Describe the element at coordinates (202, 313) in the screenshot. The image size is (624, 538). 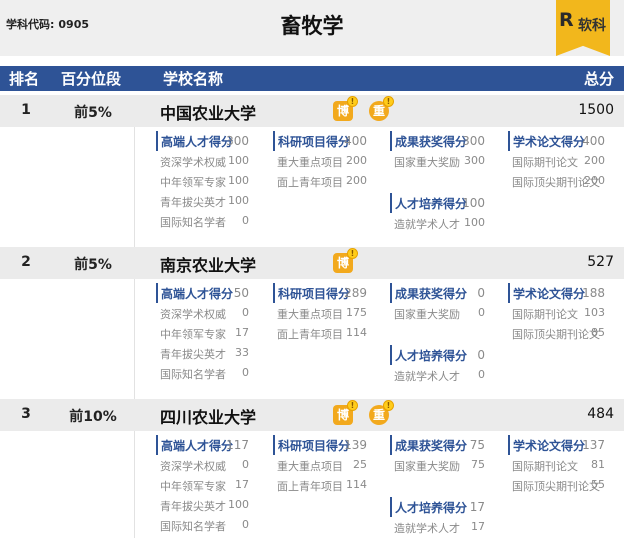
I see `score-item: 资深学术权威 0` at that location.